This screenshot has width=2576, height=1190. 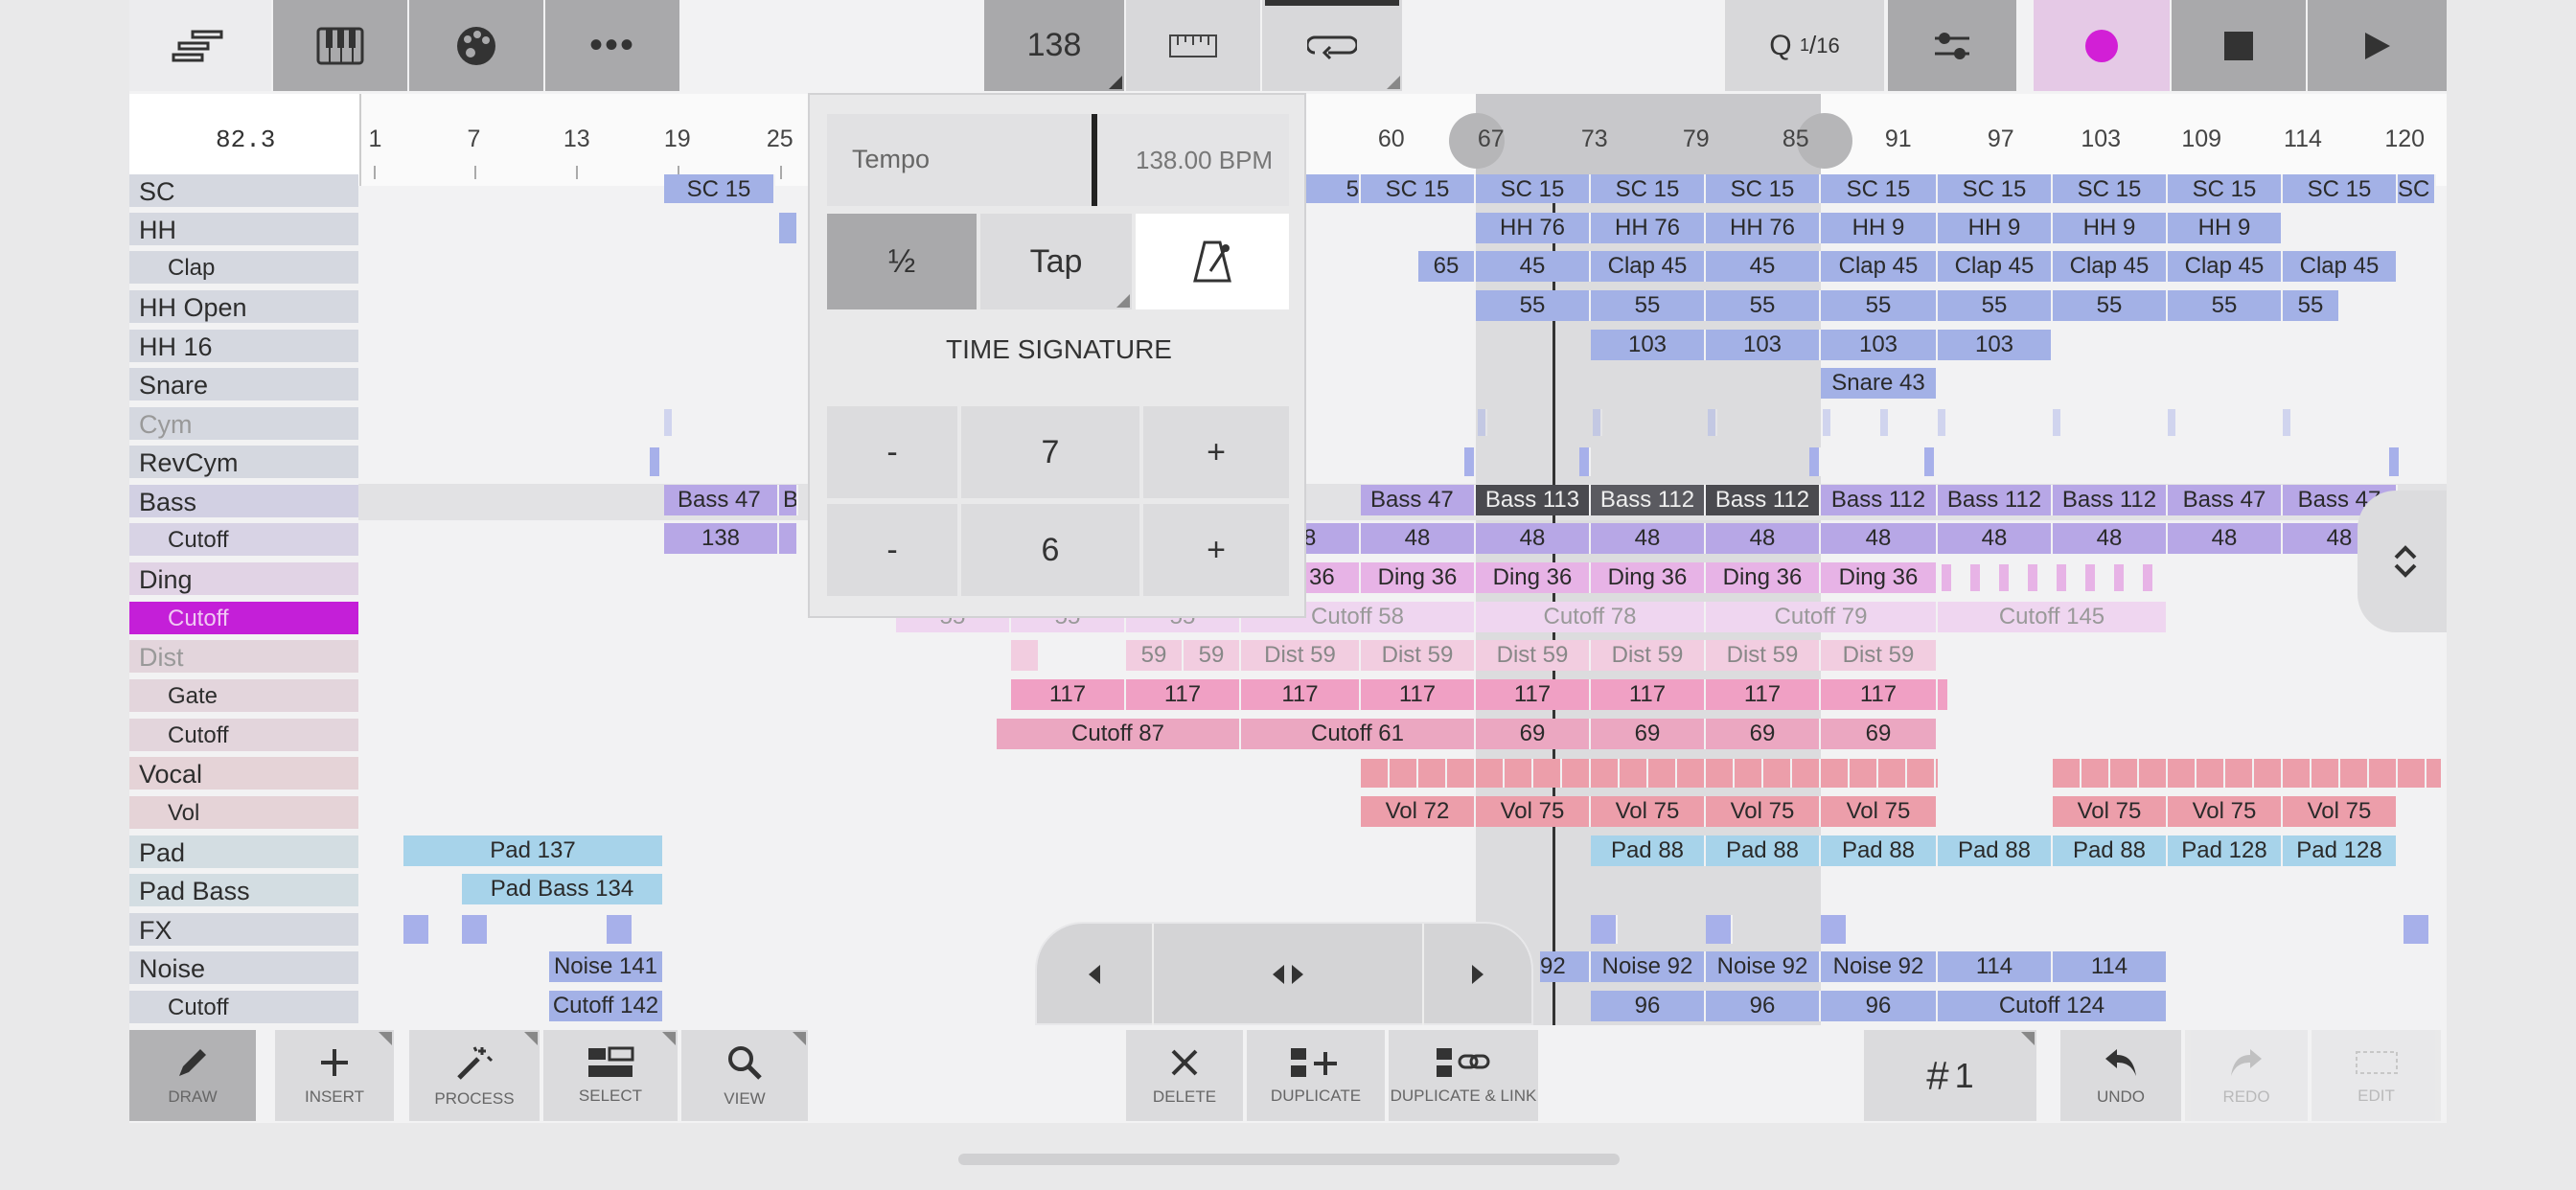 What do you see at coordinates (1216, 452) in the screenshot?
I see `numerator-plus-button: +` at bounding box center [1216, 452].